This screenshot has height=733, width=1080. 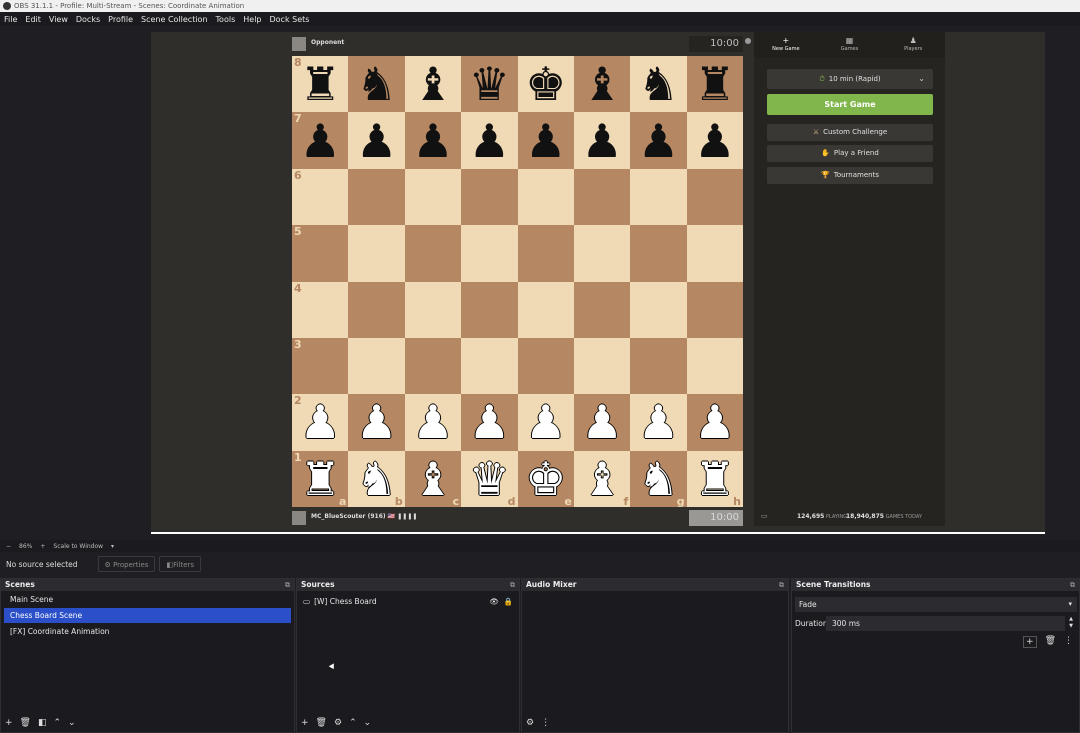 What do you see at coordinates (432, 84) in the screenshot?
I see `black-bishop-icon: ♝` at bounding box center [432, 84].